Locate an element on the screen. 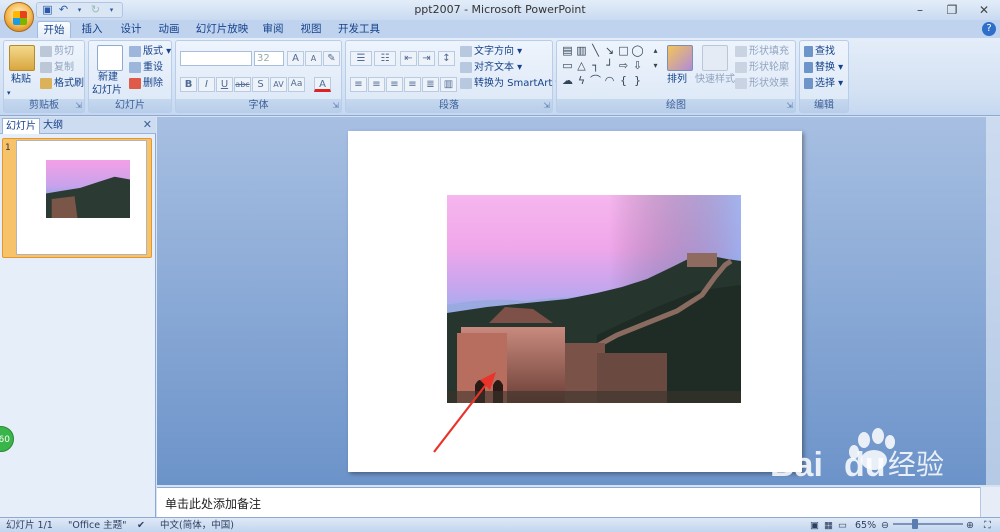  replace-button: 替换 ▾ is located at coordinates (823, 67).